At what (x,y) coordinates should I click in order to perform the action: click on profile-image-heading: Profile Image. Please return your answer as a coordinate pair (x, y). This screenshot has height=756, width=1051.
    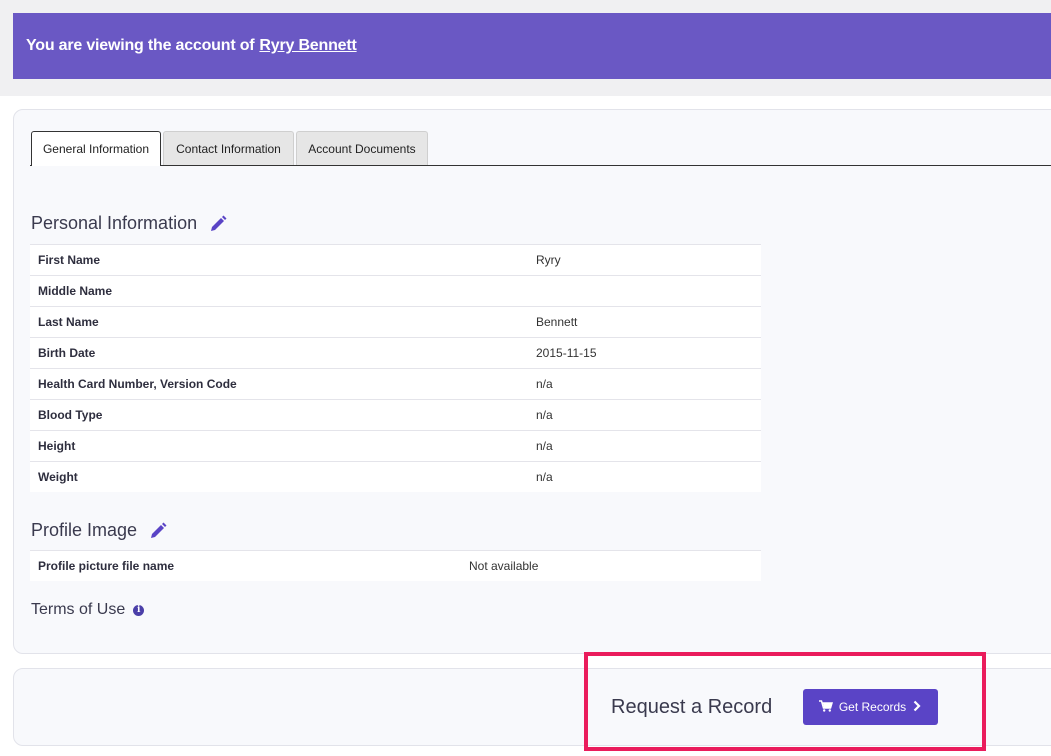
    Looking at the image, I should click on (99, 530).